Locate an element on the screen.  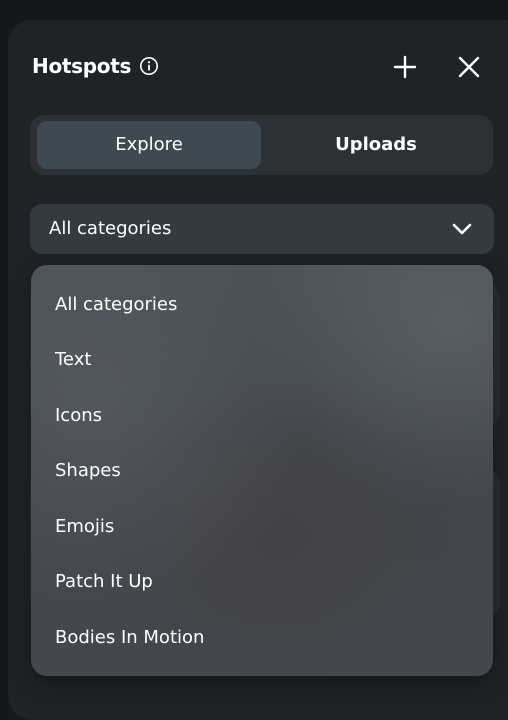
info-icon is located at coordinates (149, 66).